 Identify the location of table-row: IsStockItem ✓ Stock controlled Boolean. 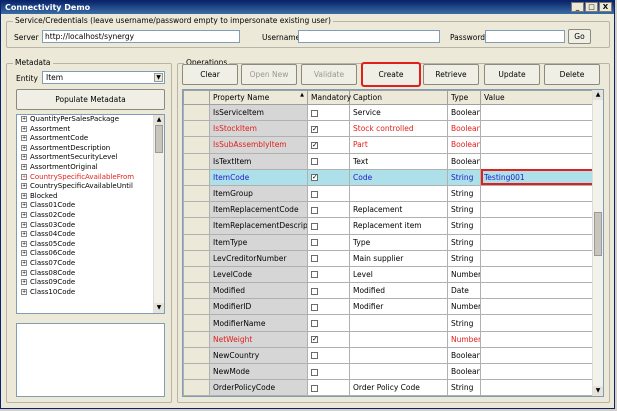
(388, 129).